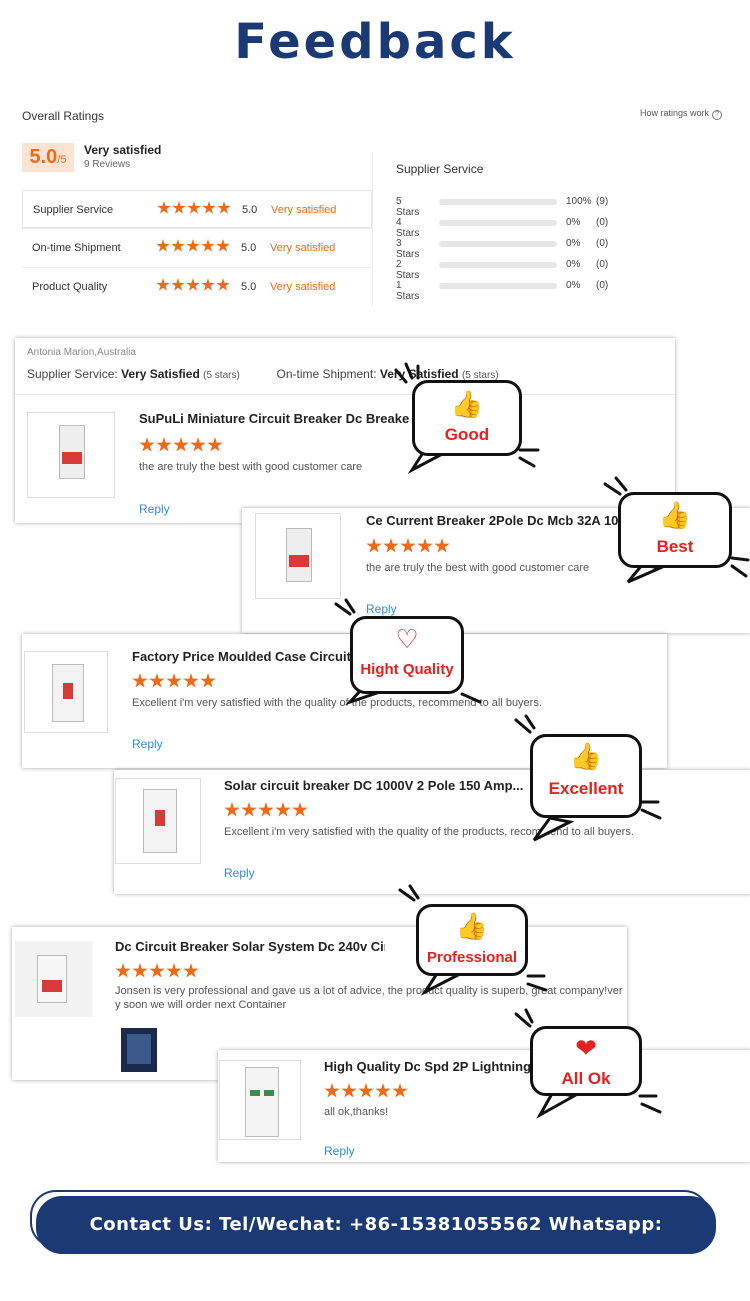 The height and width of the screenshot is (1301, 750). I want to click on flower-icon: ❤, so click(586, 1048).